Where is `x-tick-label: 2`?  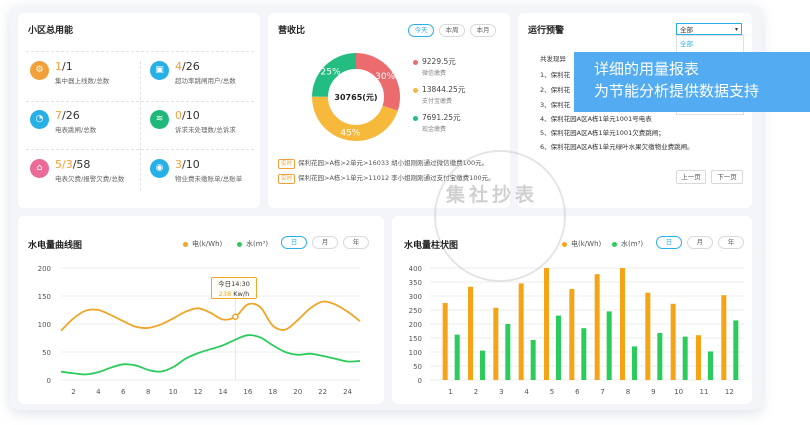 x-tick-label: 2 is located at coordinates (476, 392).